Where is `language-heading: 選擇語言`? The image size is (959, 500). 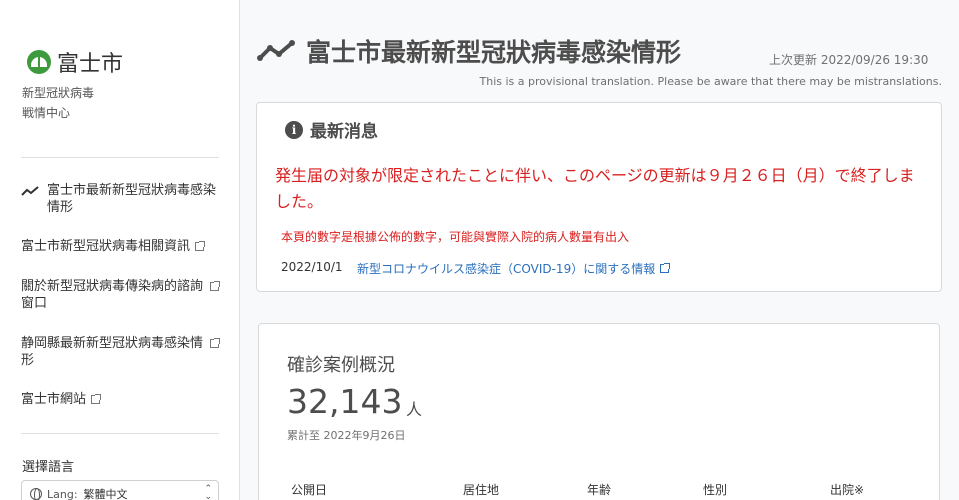
language-heading: 選擇語言 is located at coordinates (48, 467).